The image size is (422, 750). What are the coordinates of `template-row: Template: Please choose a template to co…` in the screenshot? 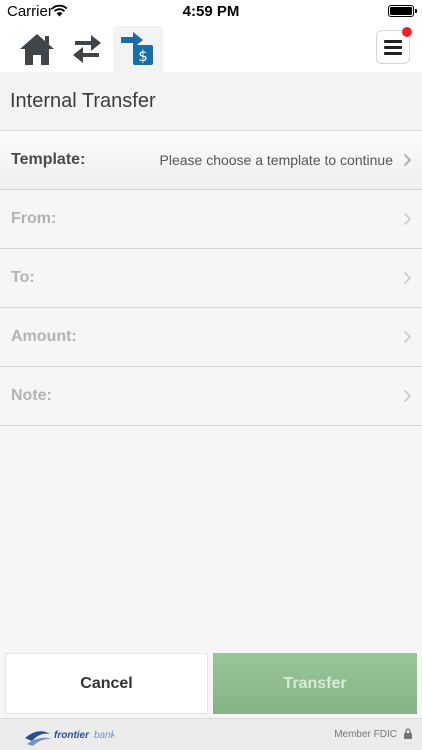 It's located at (211, 160).